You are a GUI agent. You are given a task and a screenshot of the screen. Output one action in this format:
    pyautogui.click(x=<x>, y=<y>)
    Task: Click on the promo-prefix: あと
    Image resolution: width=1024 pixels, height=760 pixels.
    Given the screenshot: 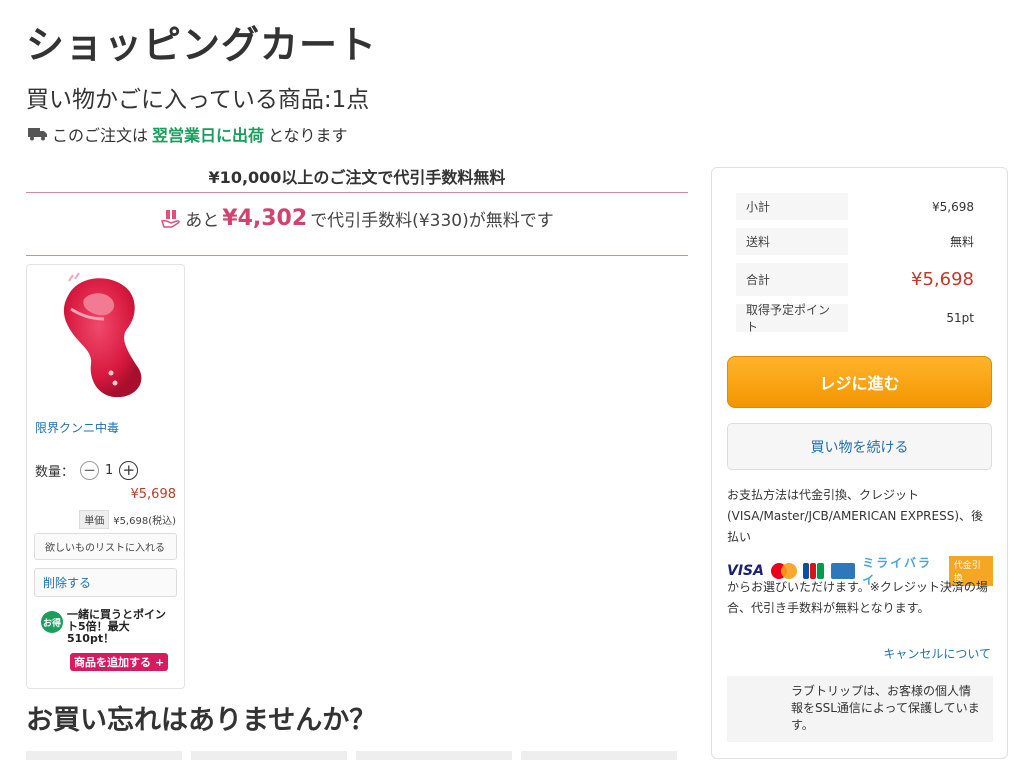 What is the action you would take?
    pyautogui.click(x=202, y=221)
    